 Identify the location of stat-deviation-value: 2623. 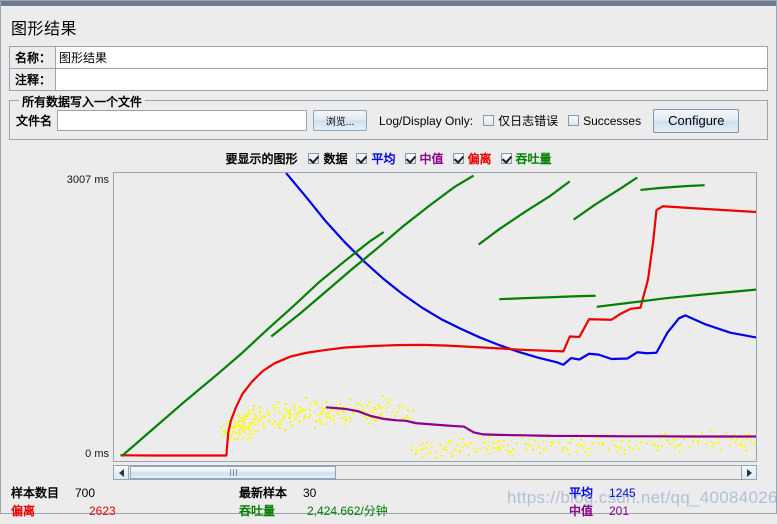
(102, 511).